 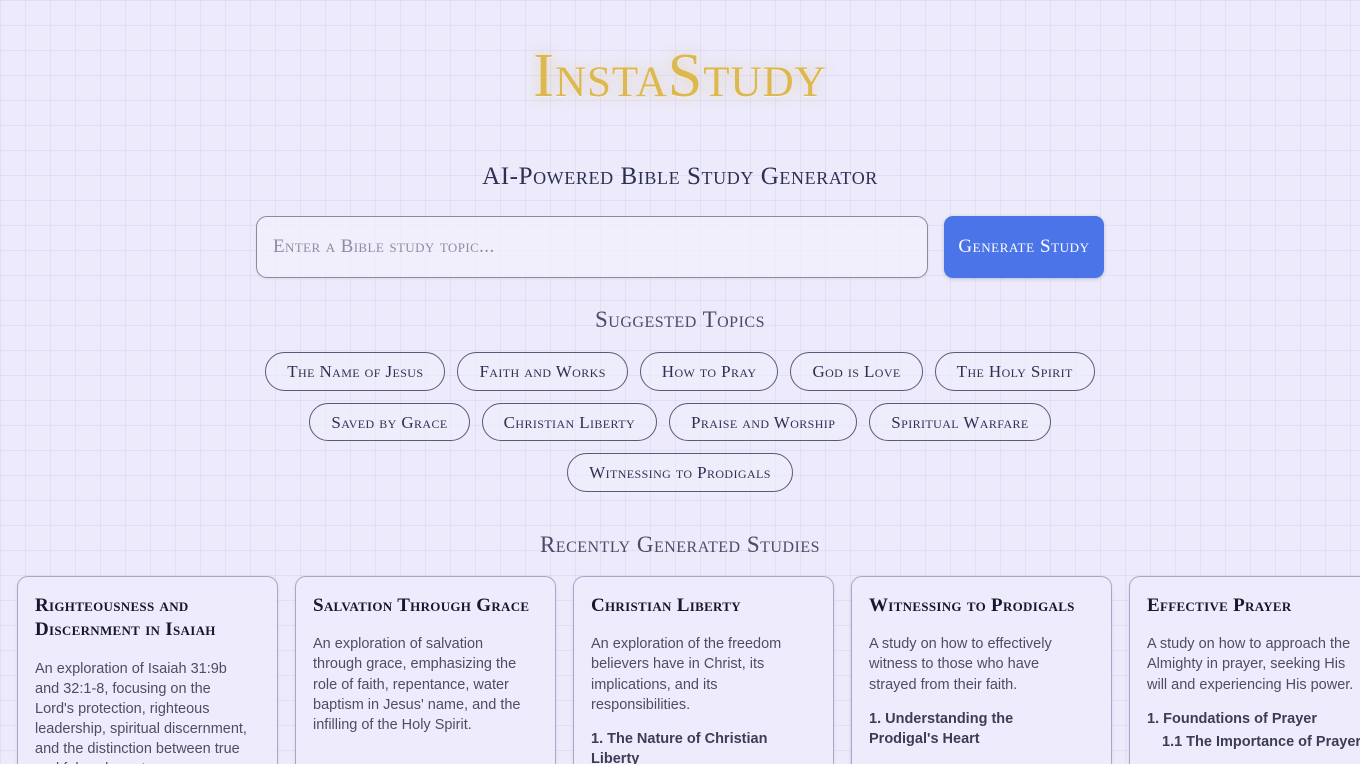 What do you see at coordinates (680, 544) in the screenshot?
I see `recent-studies-heading: Recently Generated Studies` at bounding box center [680, 544].